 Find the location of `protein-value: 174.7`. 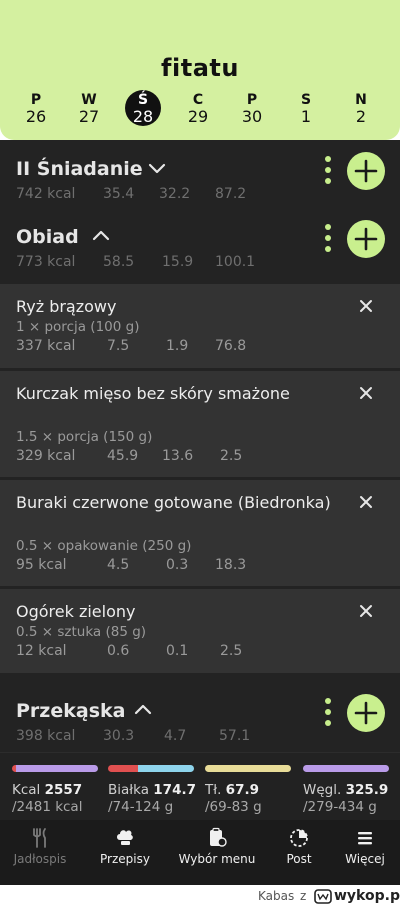

protein-value: 174.7 is located at coordinates (174, 790).